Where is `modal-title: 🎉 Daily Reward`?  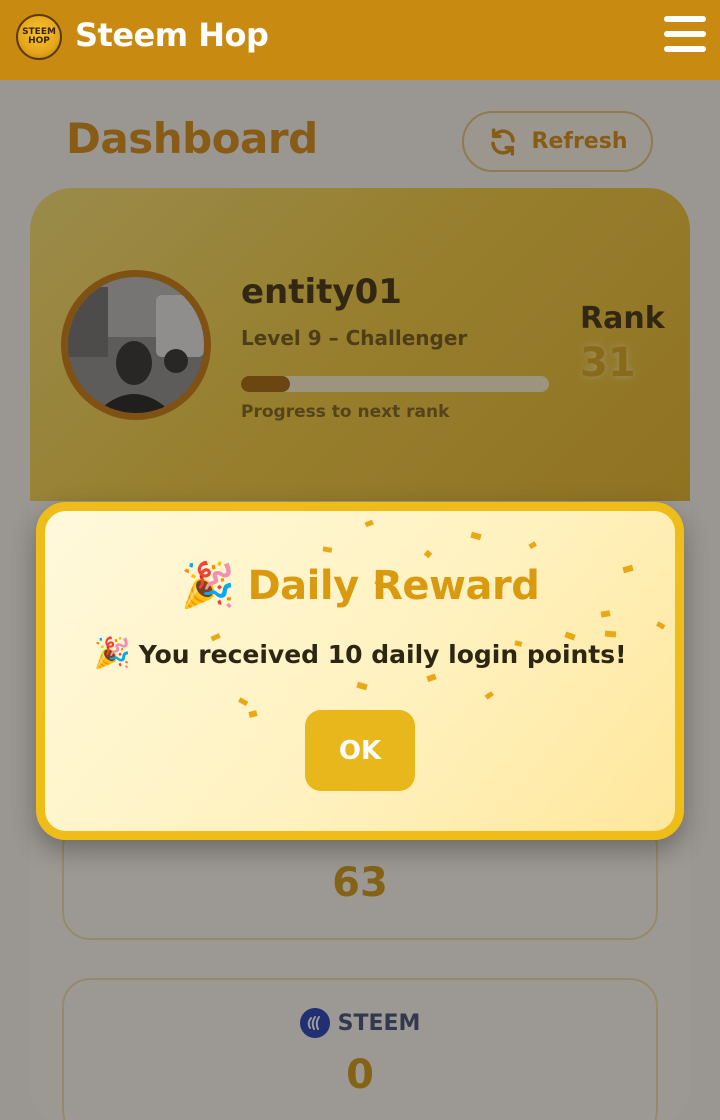
modal-title: 🎉 Daily Reward is located at coordinates (360, 586).